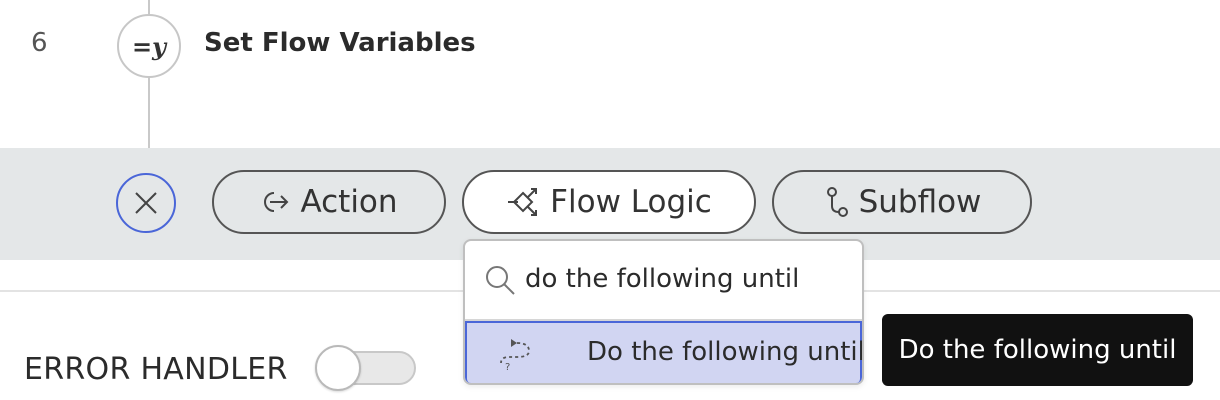 The width and height of the screenshot is (1220, 400). Describe the element at coordinates (685, 279) in the screenshot. I see `search-input` at that location.